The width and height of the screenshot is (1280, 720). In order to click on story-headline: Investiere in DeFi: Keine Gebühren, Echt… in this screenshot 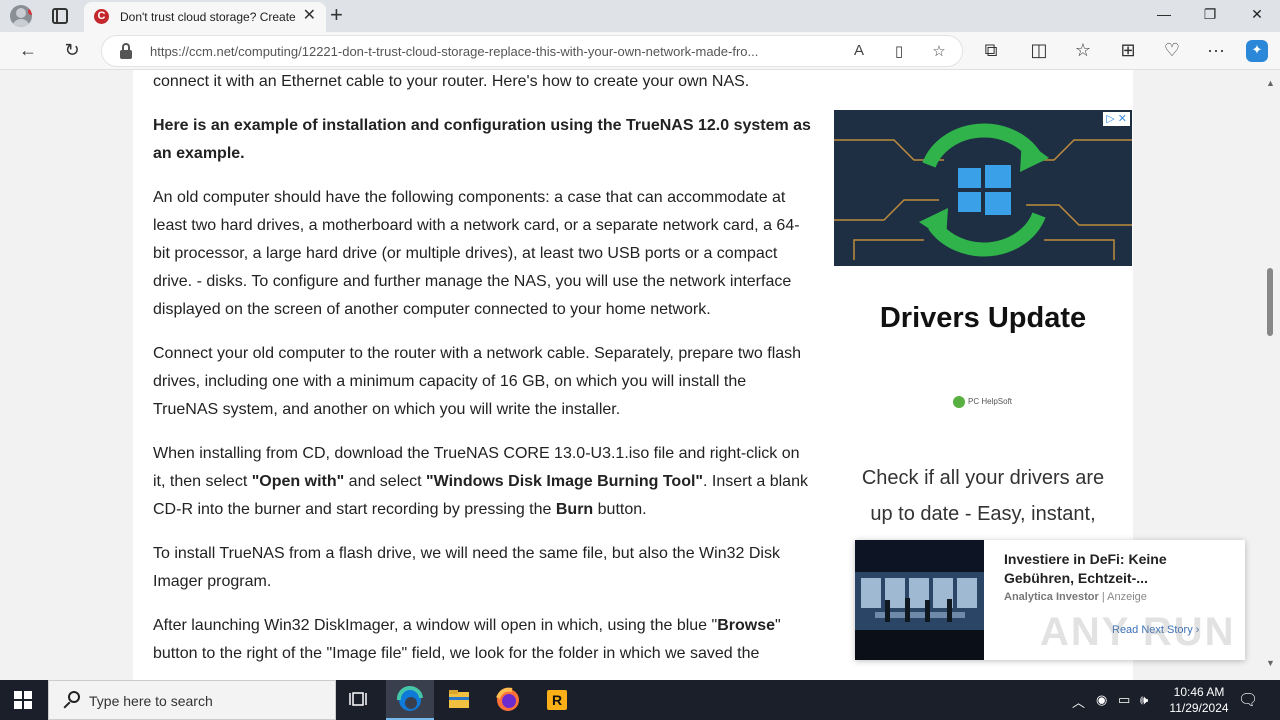, I will do `click(1116, 569)`.